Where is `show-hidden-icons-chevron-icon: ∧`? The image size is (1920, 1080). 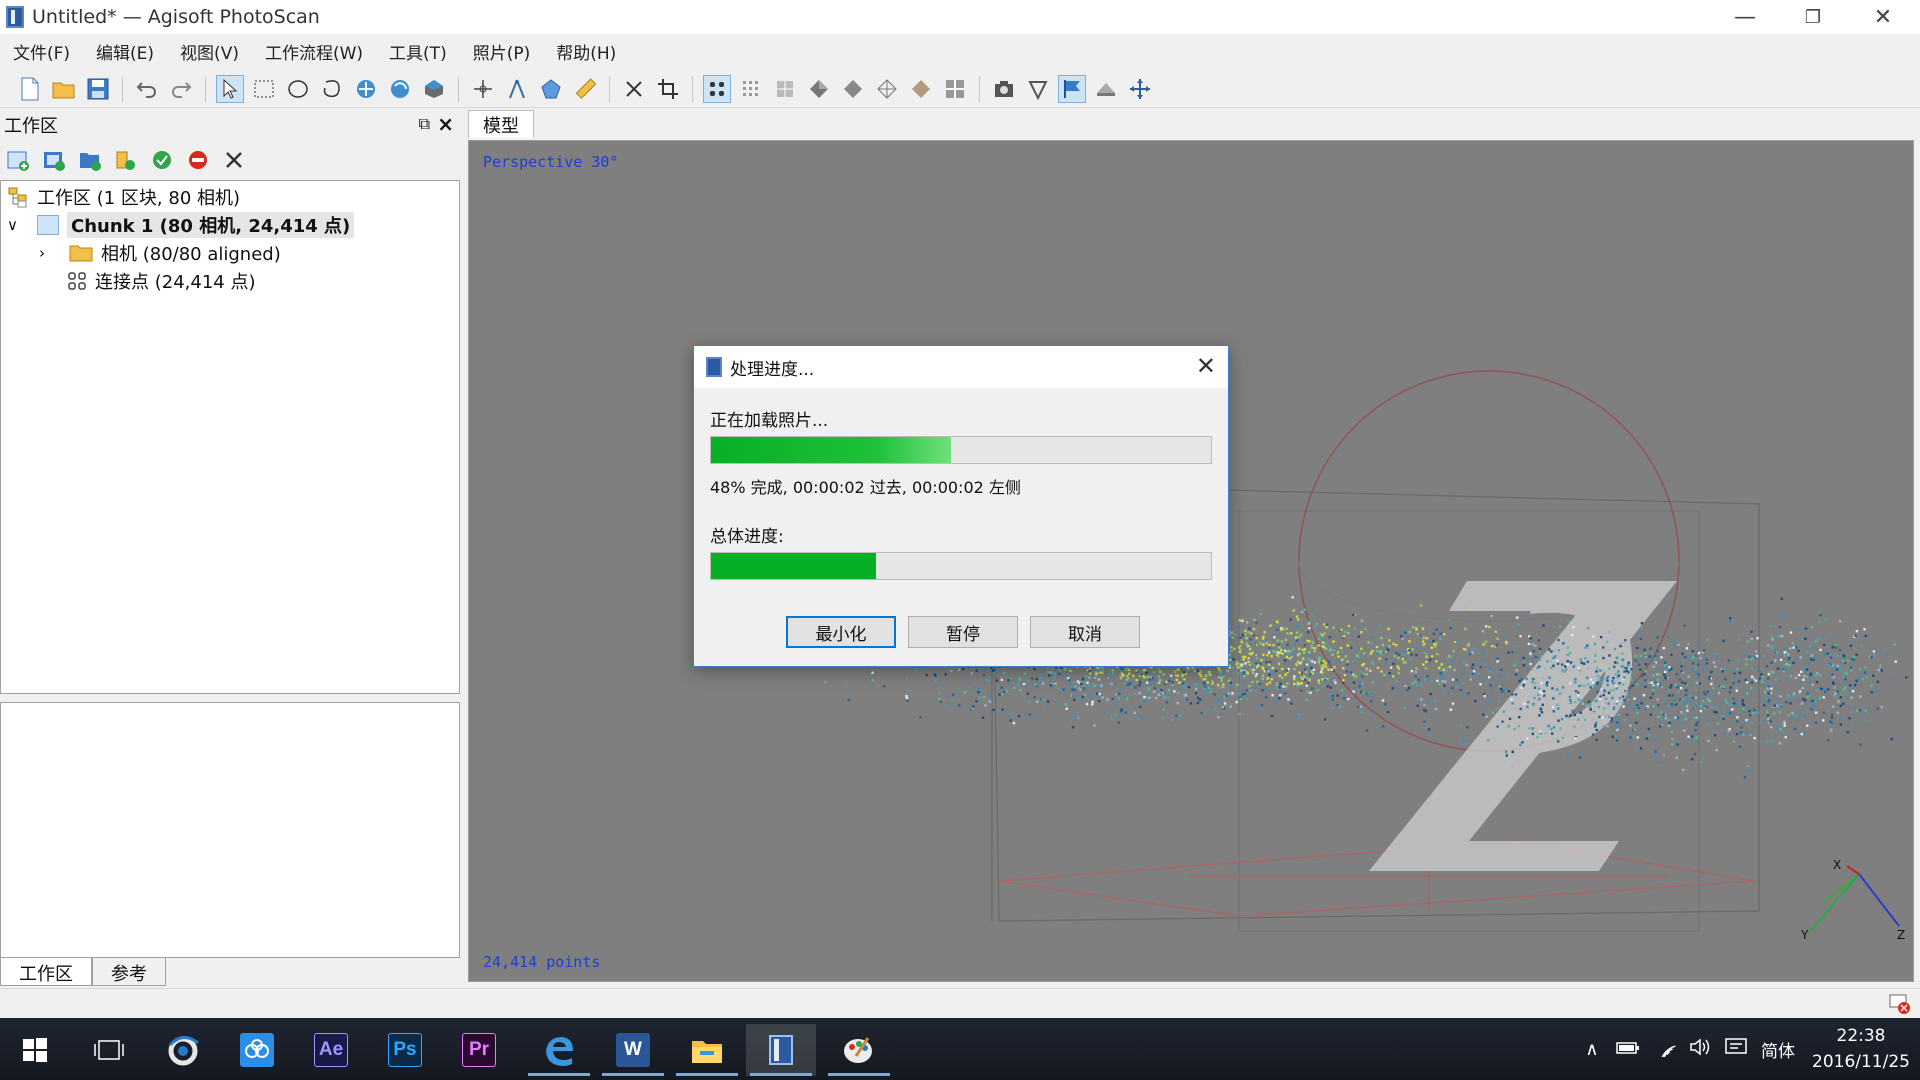
show-hidden-icons-chevron-icon: ∧ is located at coordinates (1592, 1049).